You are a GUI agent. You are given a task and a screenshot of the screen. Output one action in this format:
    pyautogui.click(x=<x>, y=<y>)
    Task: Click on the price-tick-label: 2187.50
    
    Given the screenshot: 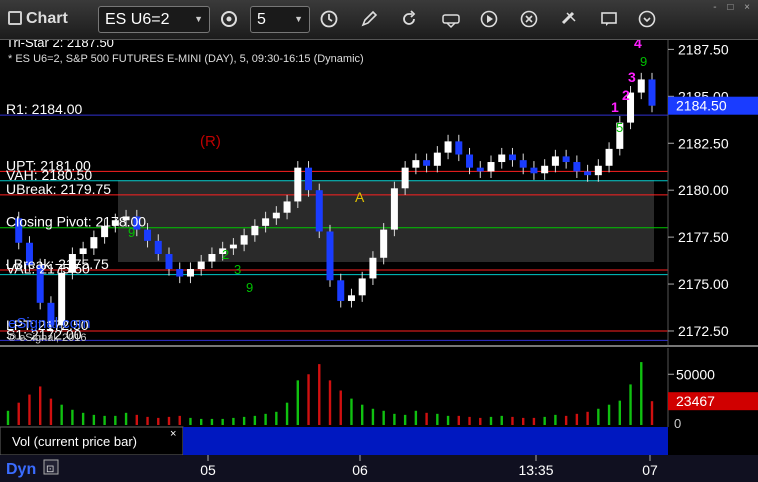 What is the action you would take?
    pyautogui.click(x=703, y=49)
    